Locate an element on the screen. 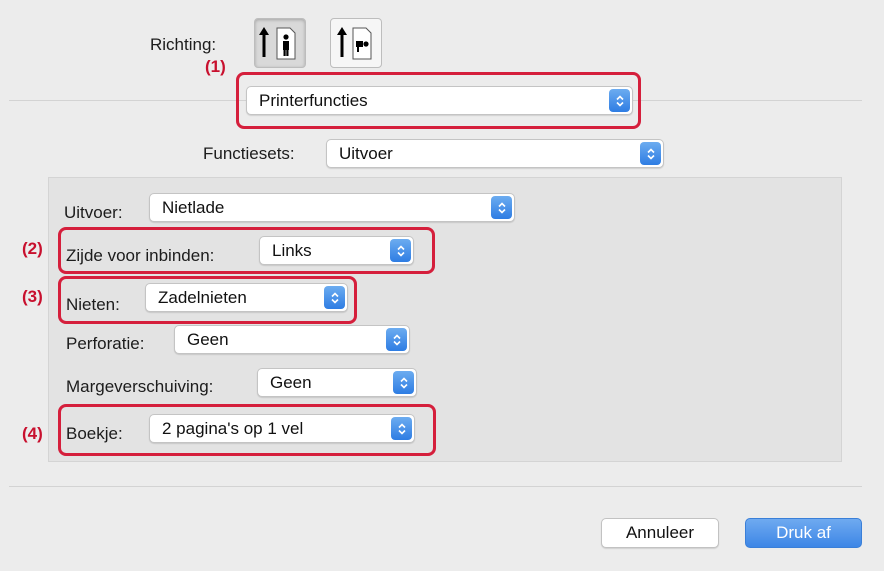 The width and height of the screenshot is (884, 571). portrait-orientation-button is located at coordinates (280, 43).